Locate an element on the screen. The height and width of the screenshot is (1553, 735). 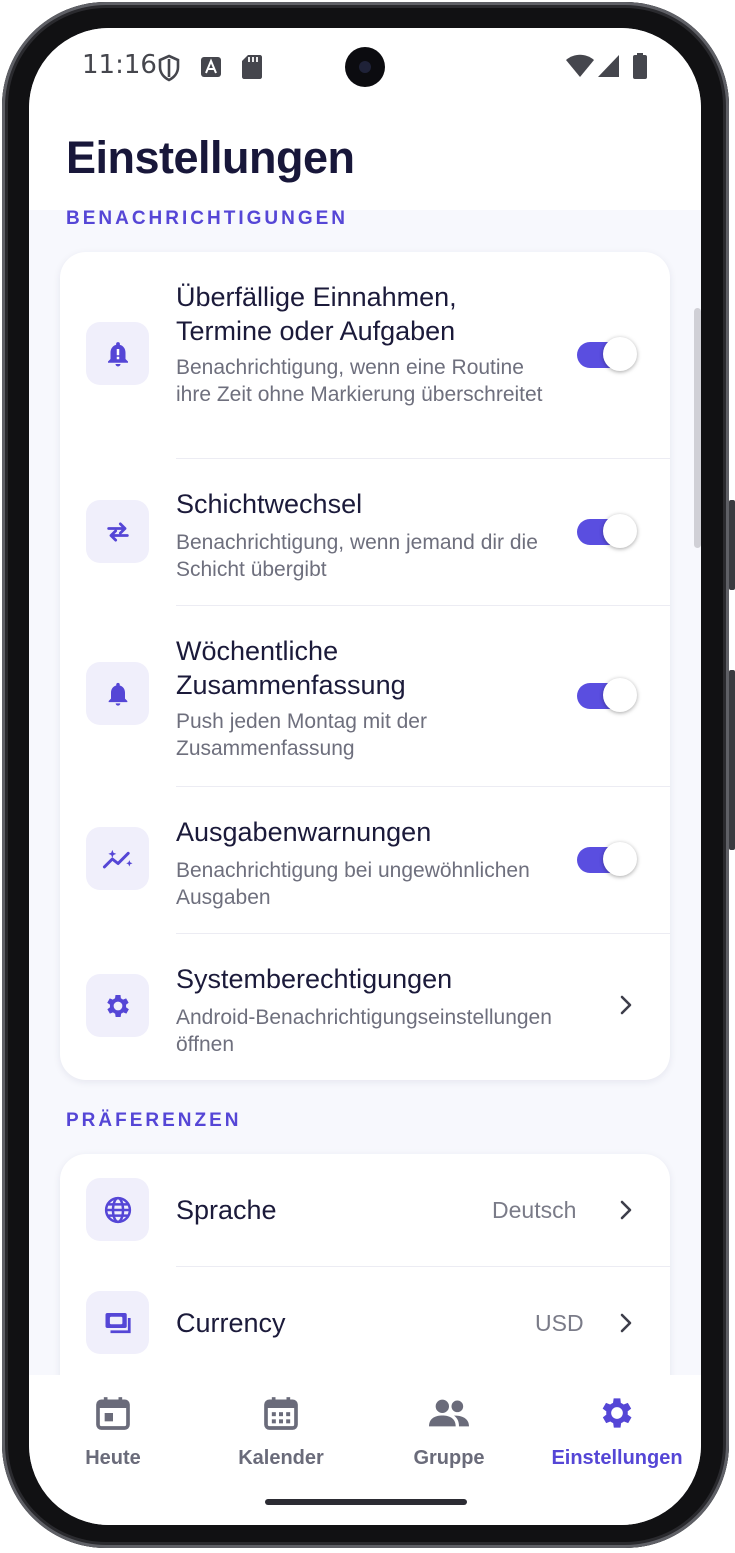
toggle-shift-change is located at coordinates (608, 531).